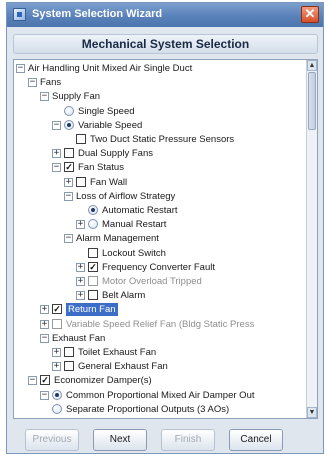 The width and height of the screenshot is (327, 456). I want to click on tree-row-alarm-management: − Alarm Management, so click(159, 238).